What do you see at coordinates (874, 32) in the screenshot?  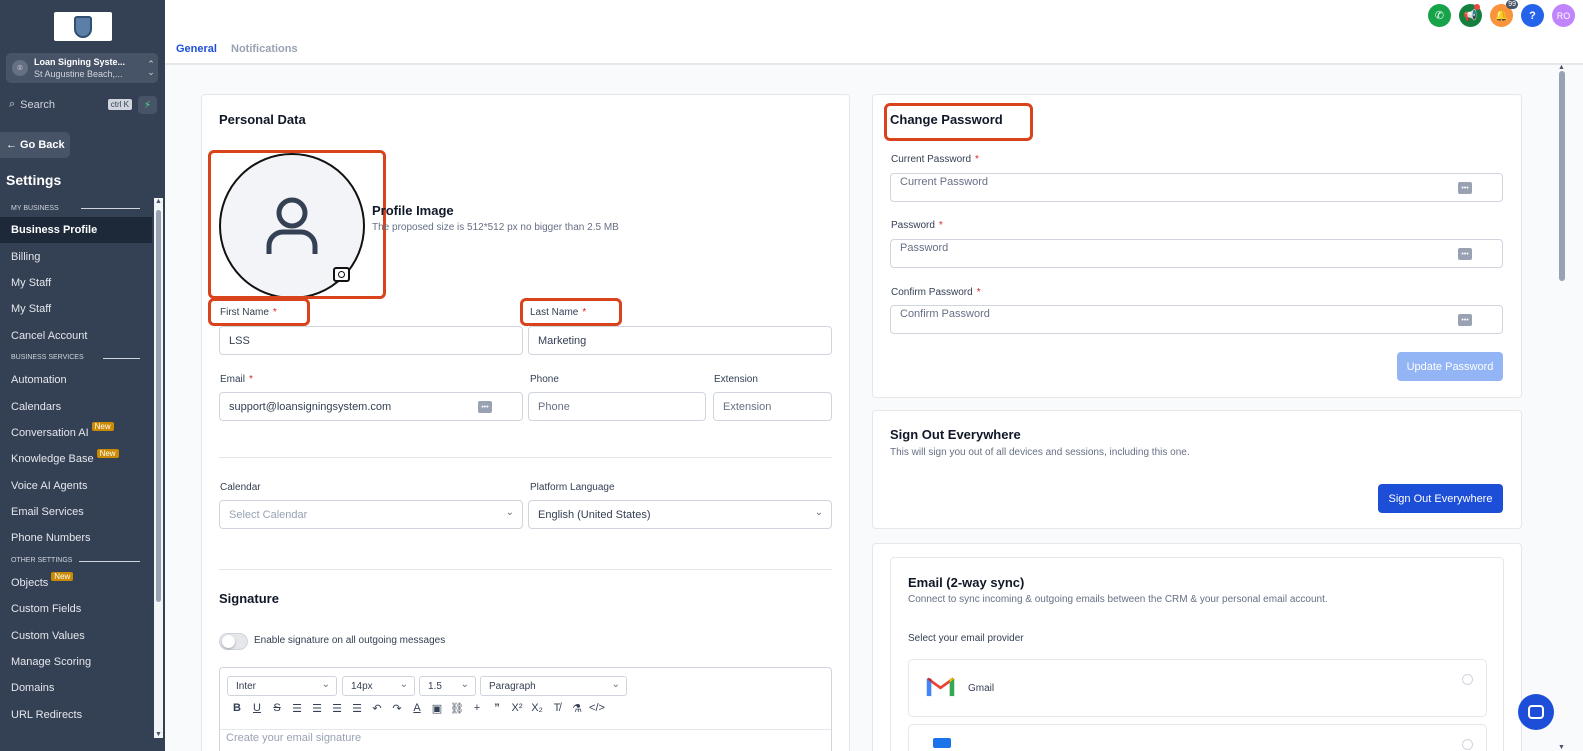 I see `top-bar: General Notifications ✆ 📢 🔔 99 ? RO` at bounding box center [874, 32].